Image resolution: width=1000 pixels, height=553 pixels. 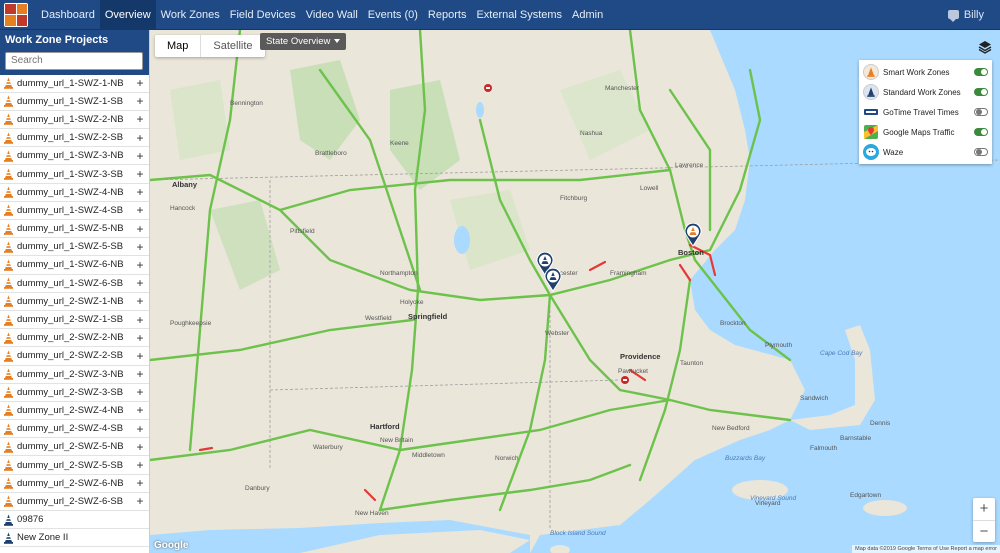 I want to click on nav-work-zones: Work Zones, so click(x=190, y=15).